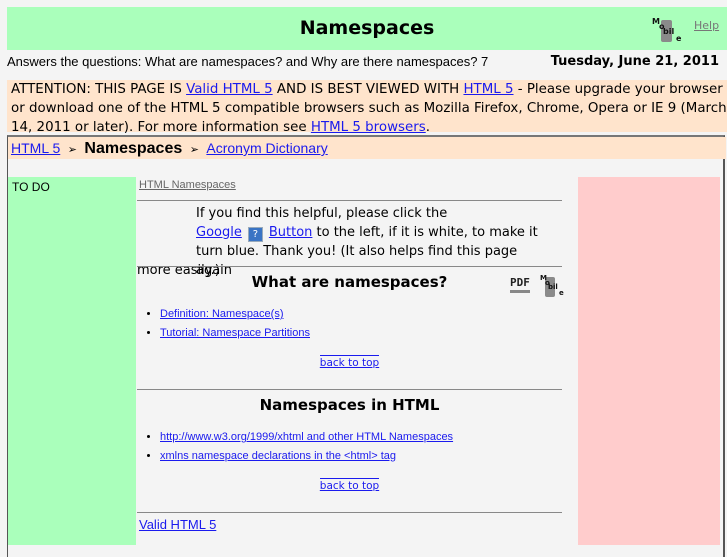  What do you see at coordinates (222, 314) in the screenshot?
I see `definition-namespace-link: Definition: Namespace(s)` at bounding box center [222, 314].